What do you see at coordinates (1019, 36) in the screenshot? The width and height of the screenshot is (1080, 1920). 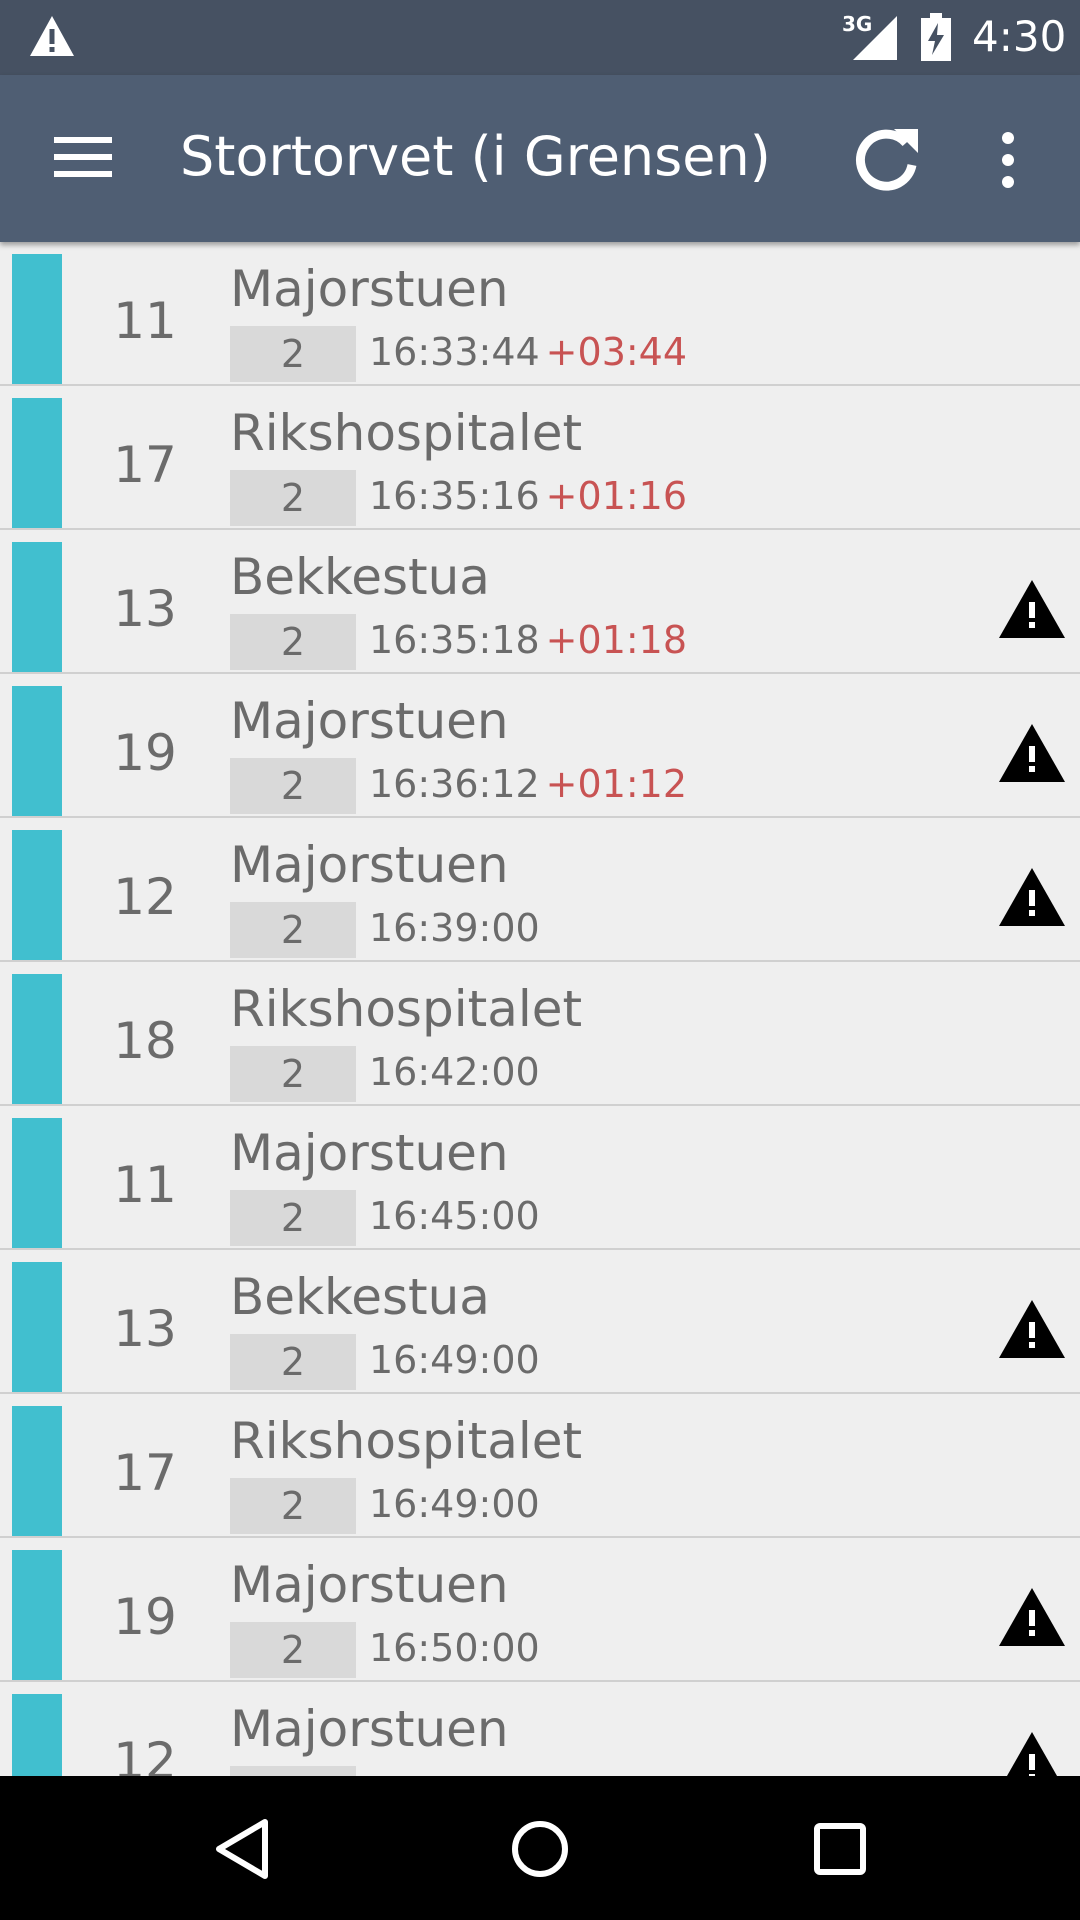 I see `status-clock: 4:30` at bounding box center [1019, 36].